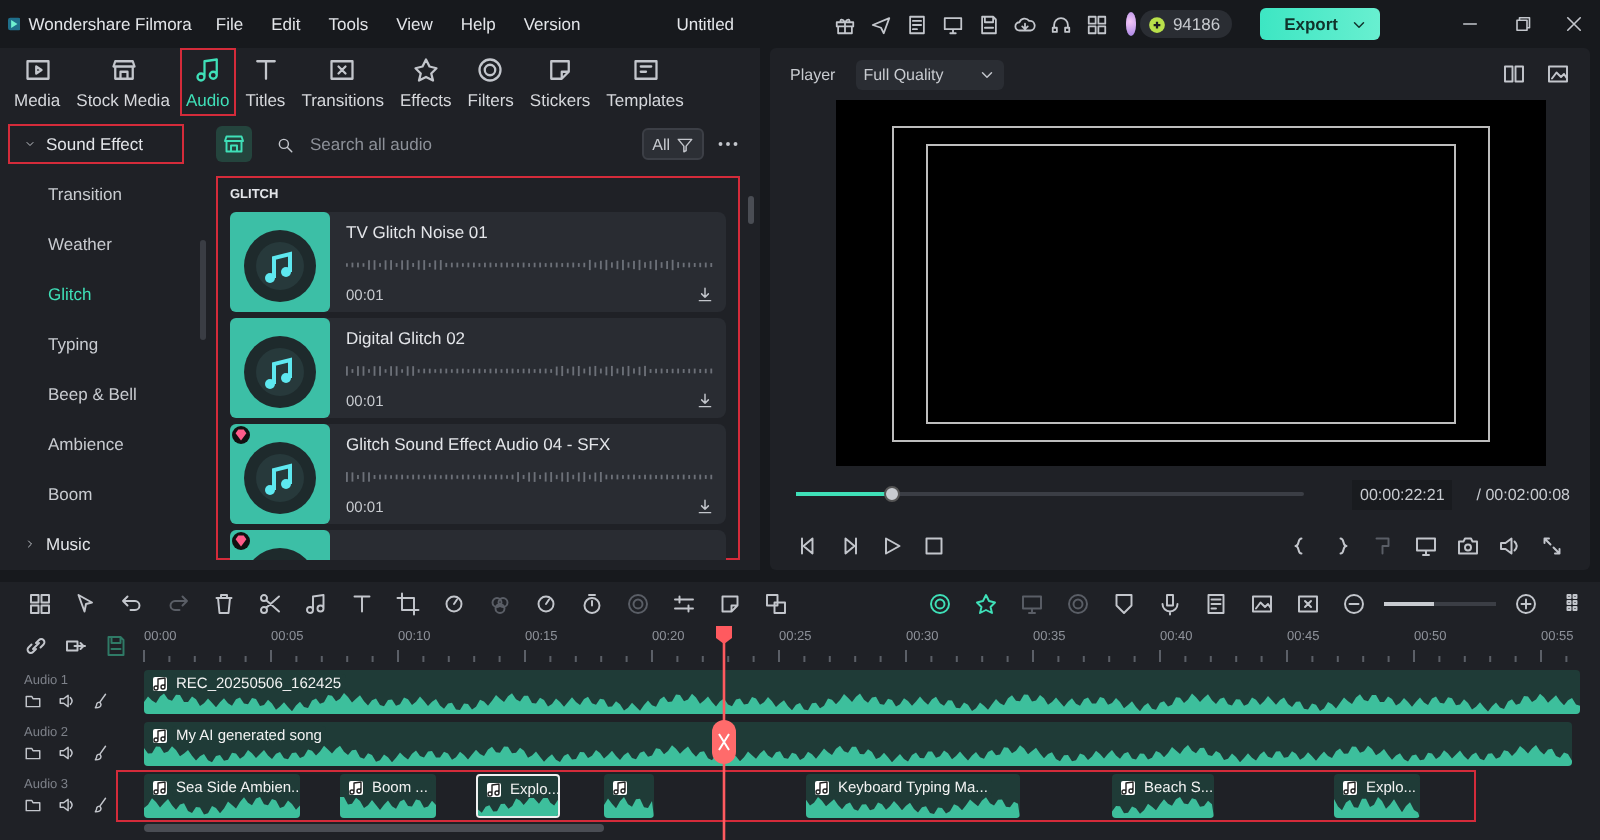  Describe the element at coordinates (100, 343) in the screenshot. I see `category-item: Typing` at that location.